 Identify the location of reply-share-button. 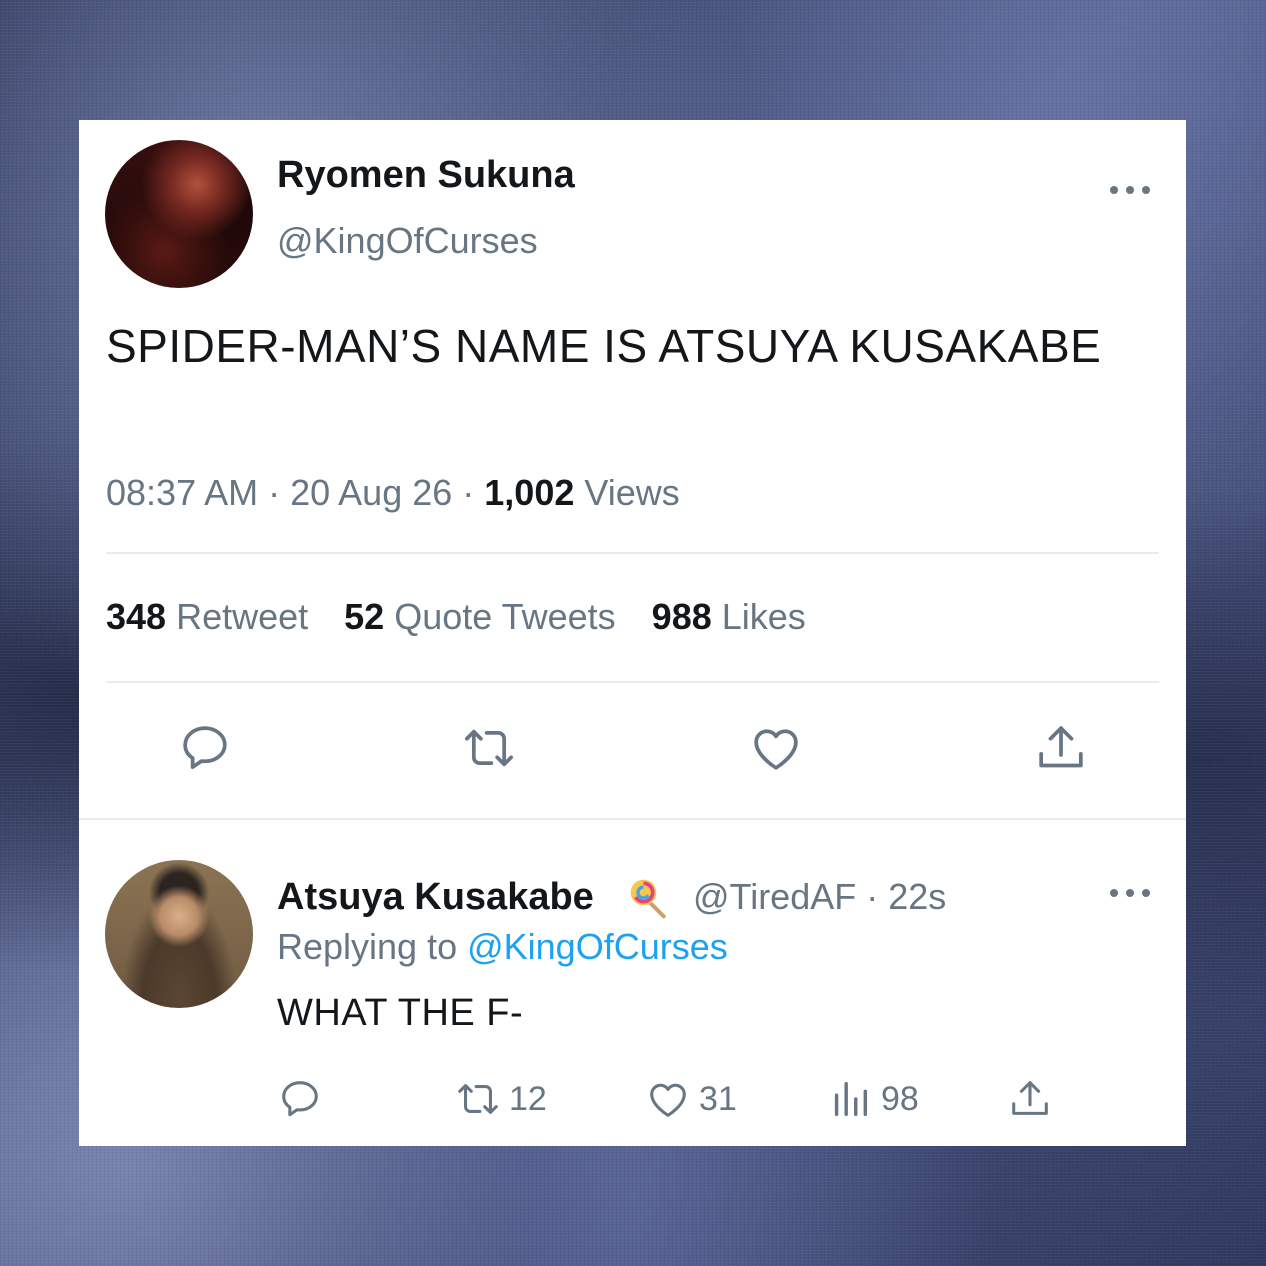
(1030, 1099).